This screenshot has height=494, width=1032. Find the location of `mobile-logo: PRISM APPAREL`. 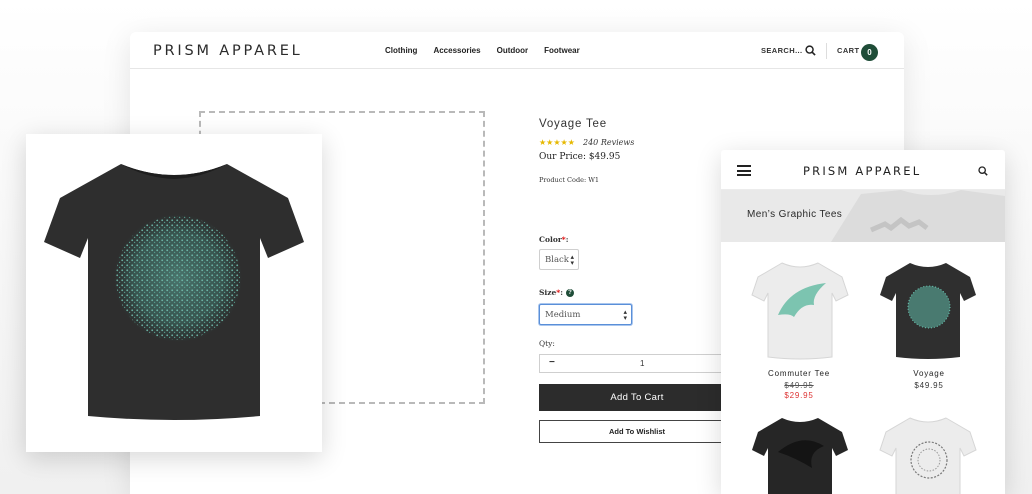

mobile-logo: PRISM APPAREL is located at coordinates (862, 171).